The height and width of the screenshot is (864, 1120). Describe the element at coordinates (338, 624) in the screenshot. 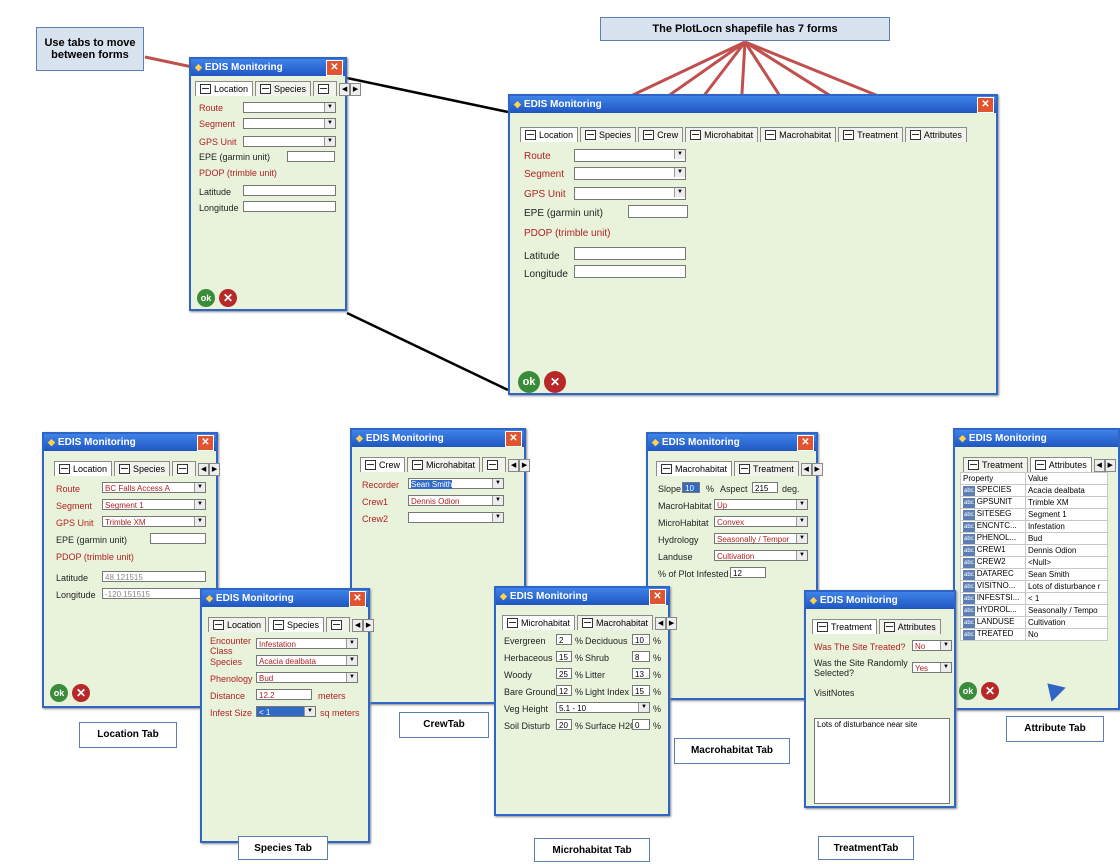

I see `tab-more` at that location.